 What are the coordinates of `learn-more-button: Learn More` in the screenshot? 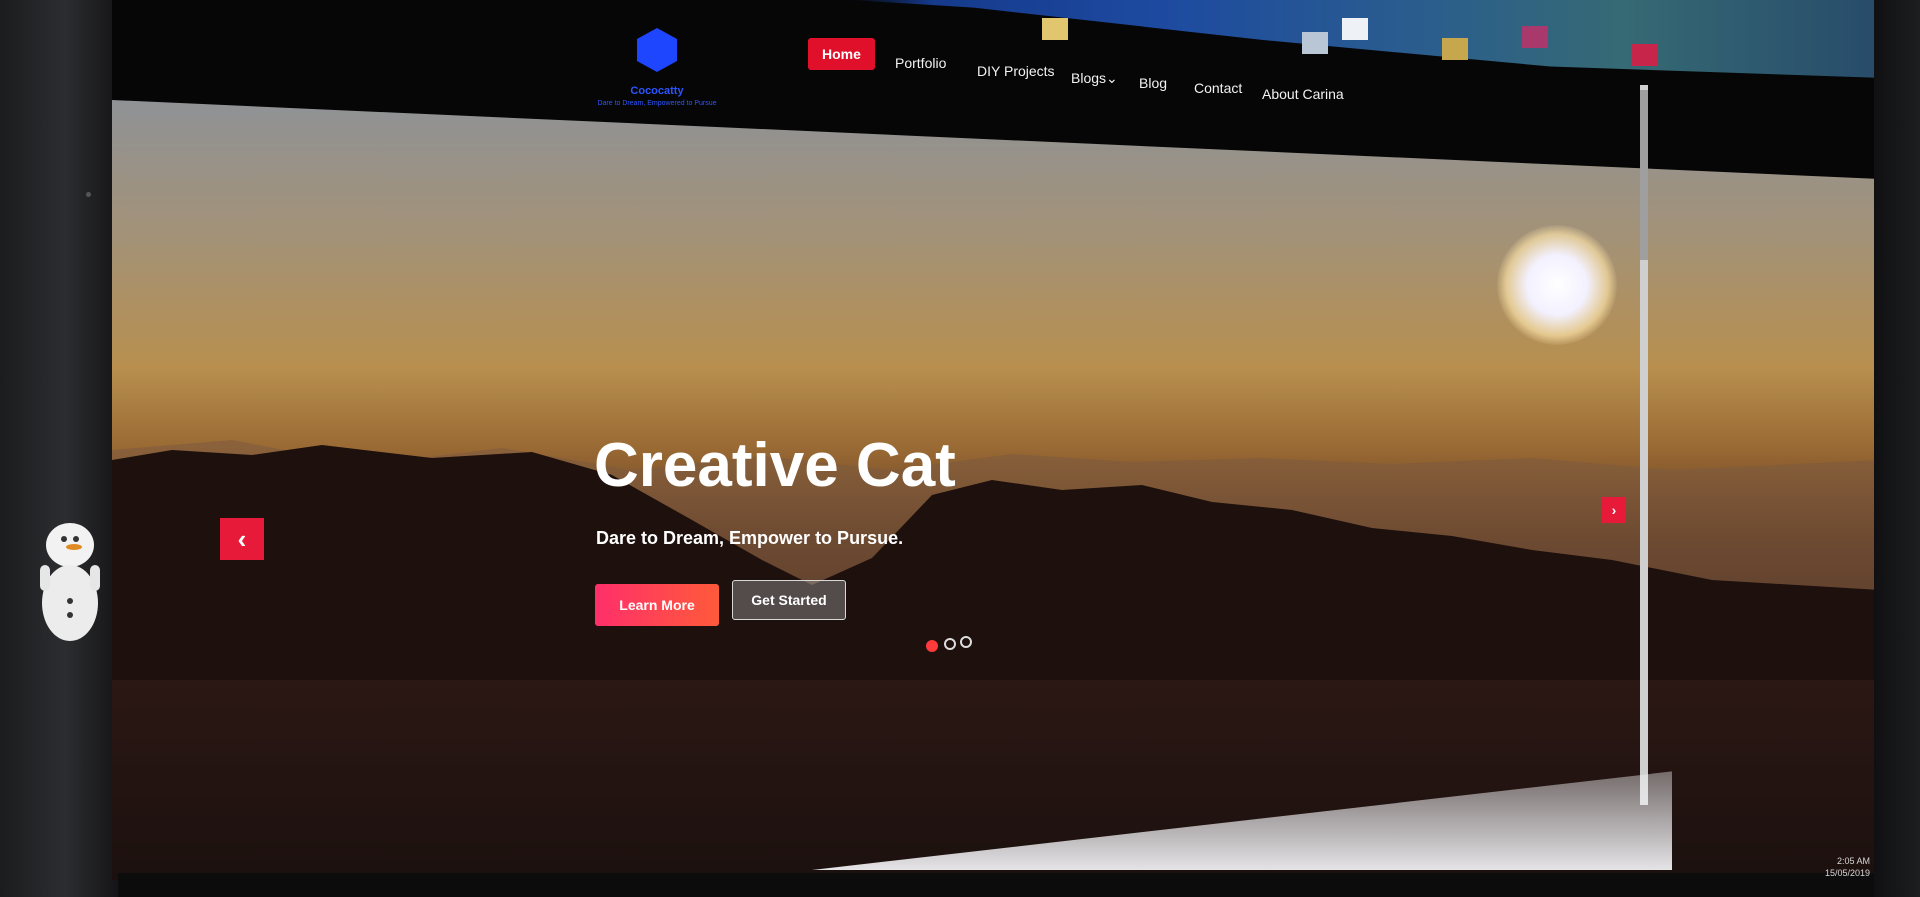 It's located at (657, 605).